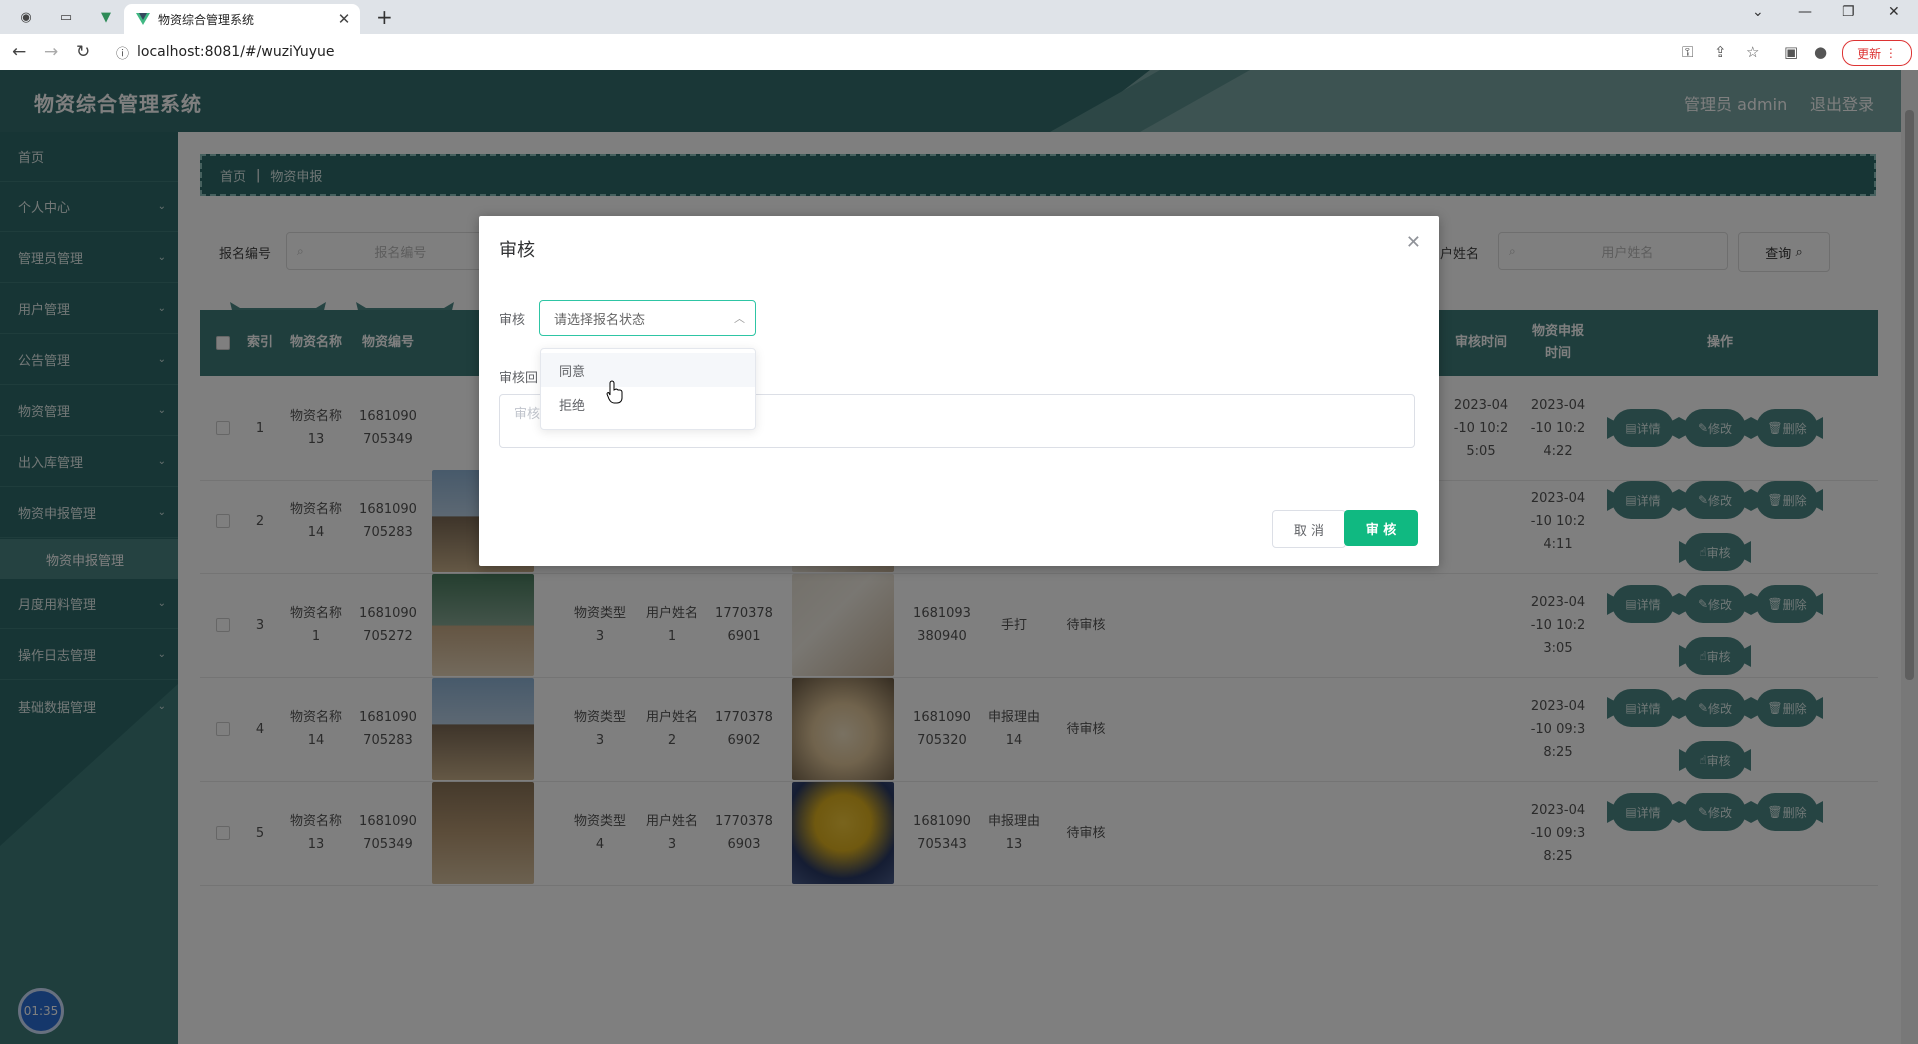 This screenshot has width=1918, height=1044. What do you see at coordinates (614, 392) in the screenshot?
I see `hand-cursor-icon` at bounding box center [614, 392].